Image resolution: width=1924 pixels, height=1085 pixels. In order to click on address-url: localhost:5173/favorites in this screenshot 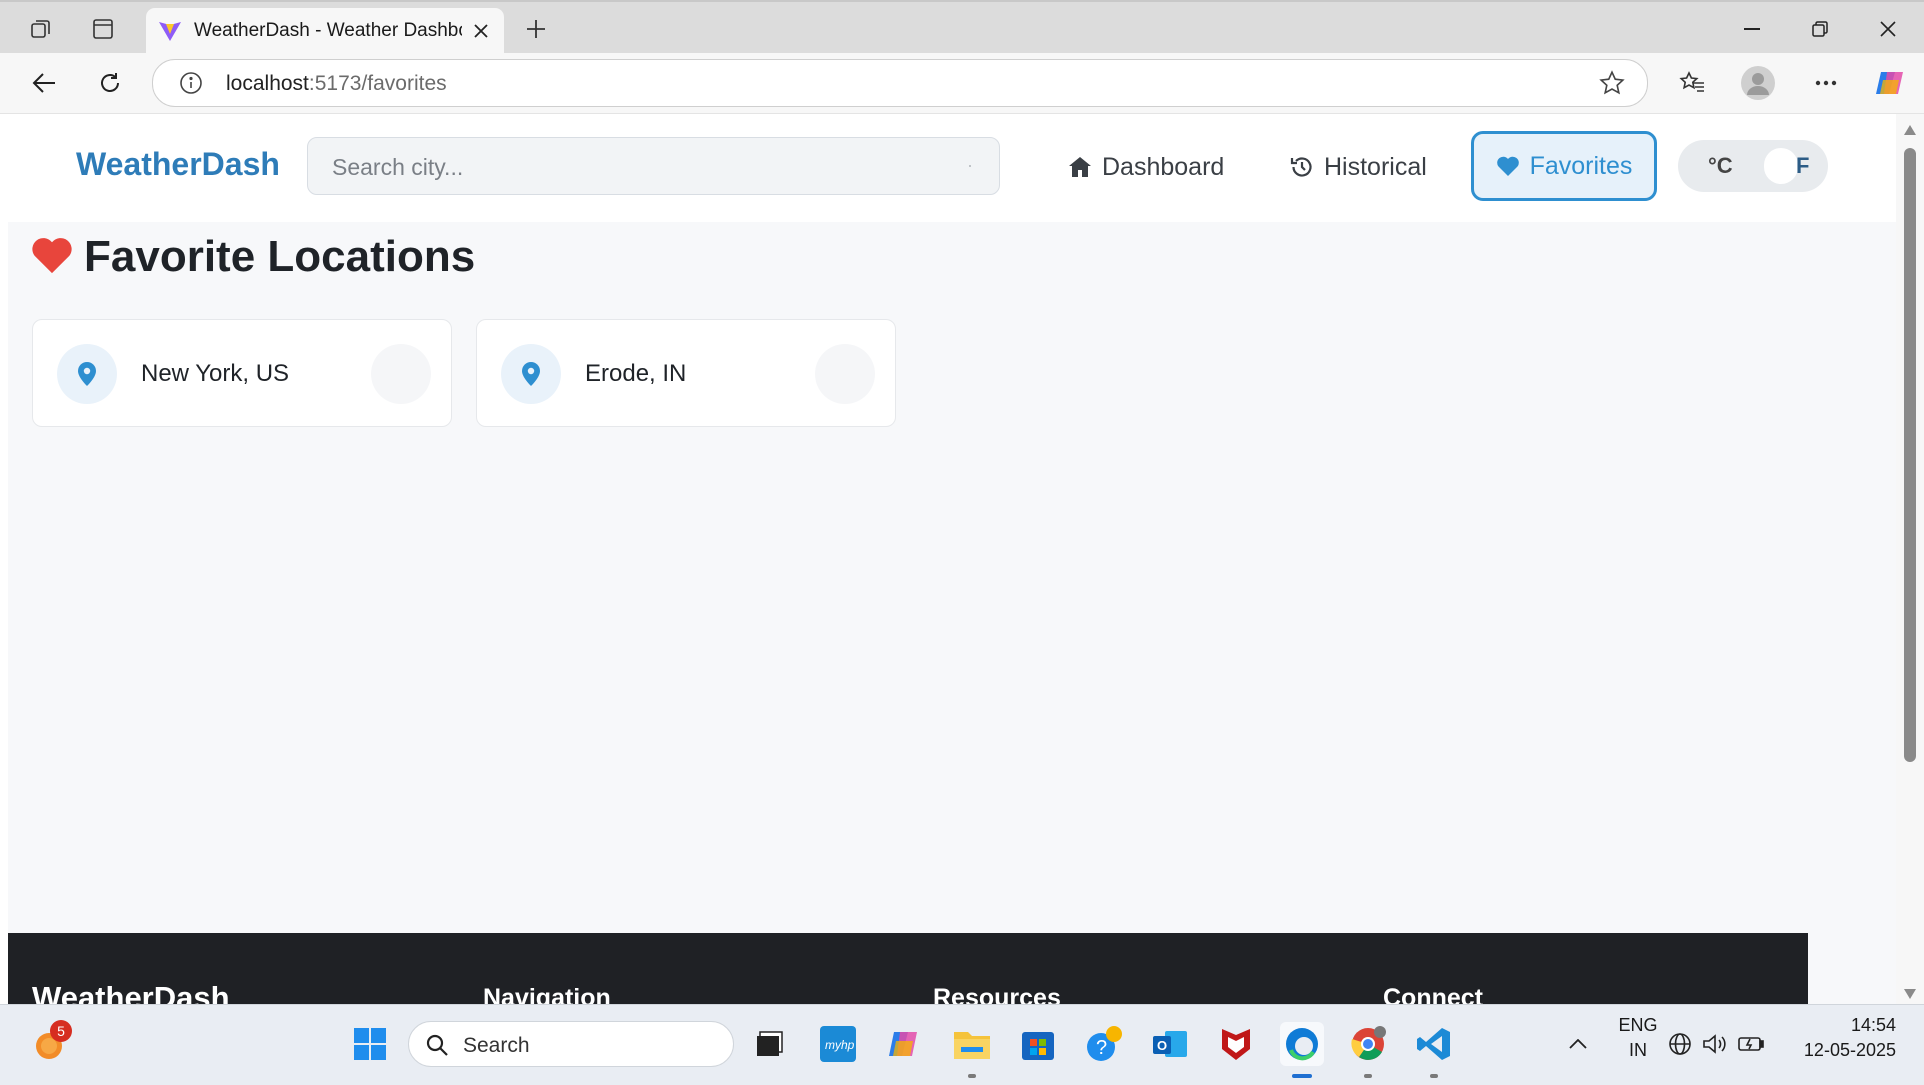, I will do `click(336, 83)`.